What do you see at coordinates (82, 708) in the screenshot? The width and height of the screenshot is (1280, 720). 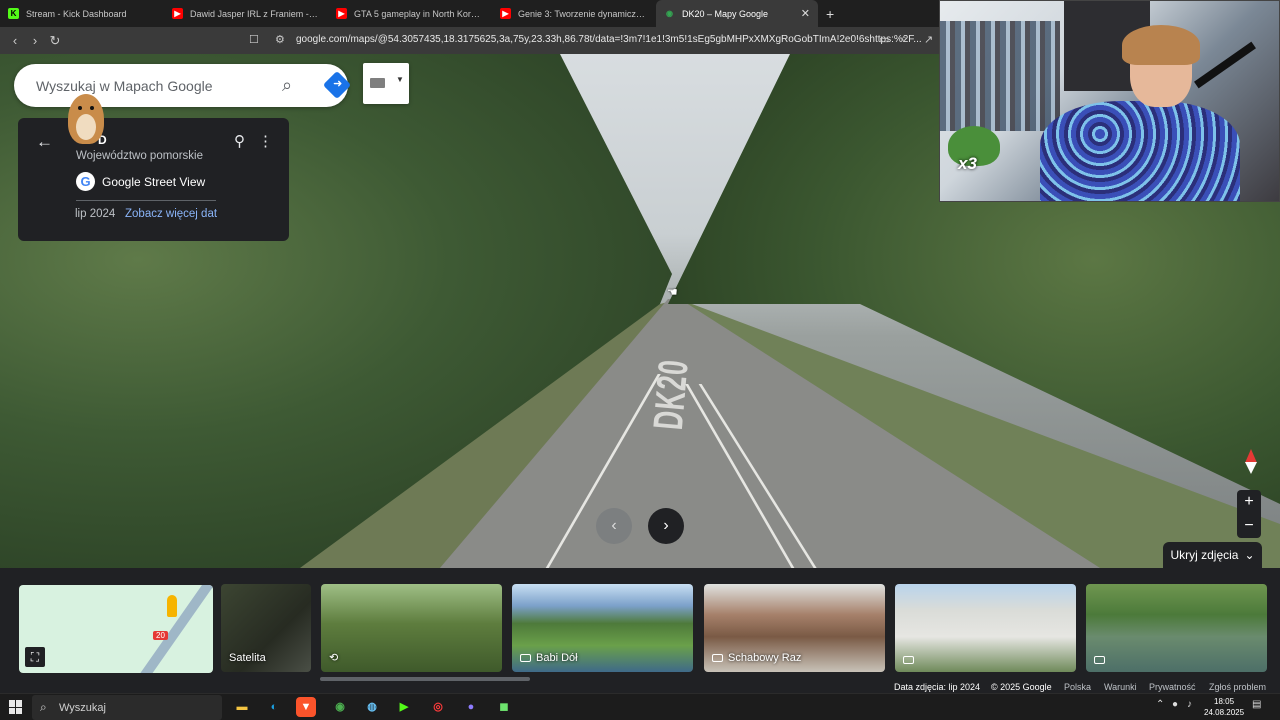 I see `taskbar-search-label: Wyszukaj` at bounding box center [82, 708].